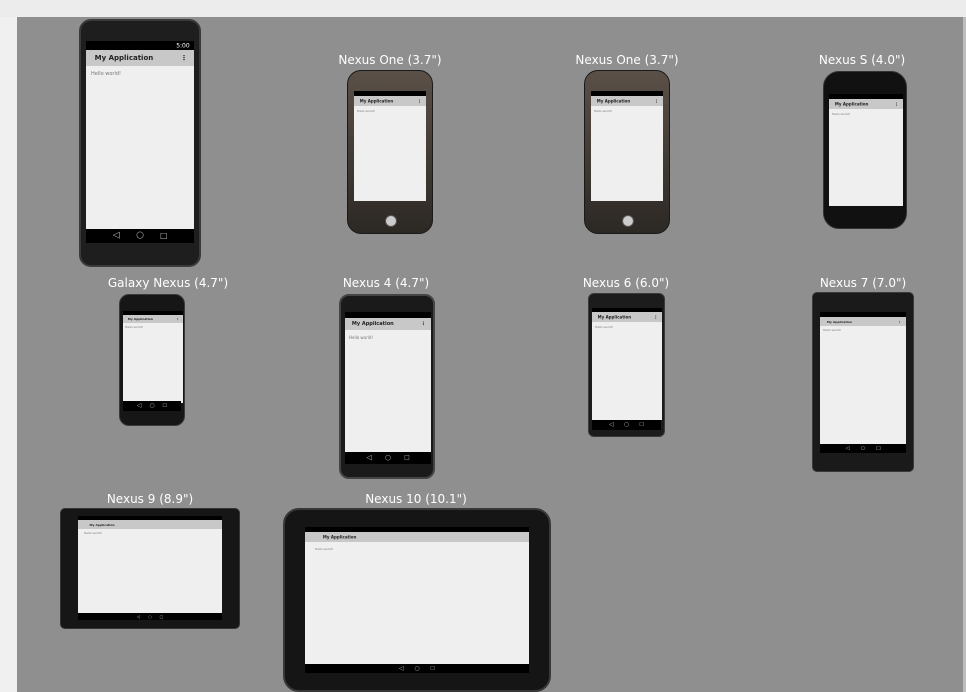 This screenshot has height=692, width=966. Describe the element at coordinates (863, 283) in the screenshot. I see `device-label-nexus-7: Nexus 7 (7.0")` at that location.